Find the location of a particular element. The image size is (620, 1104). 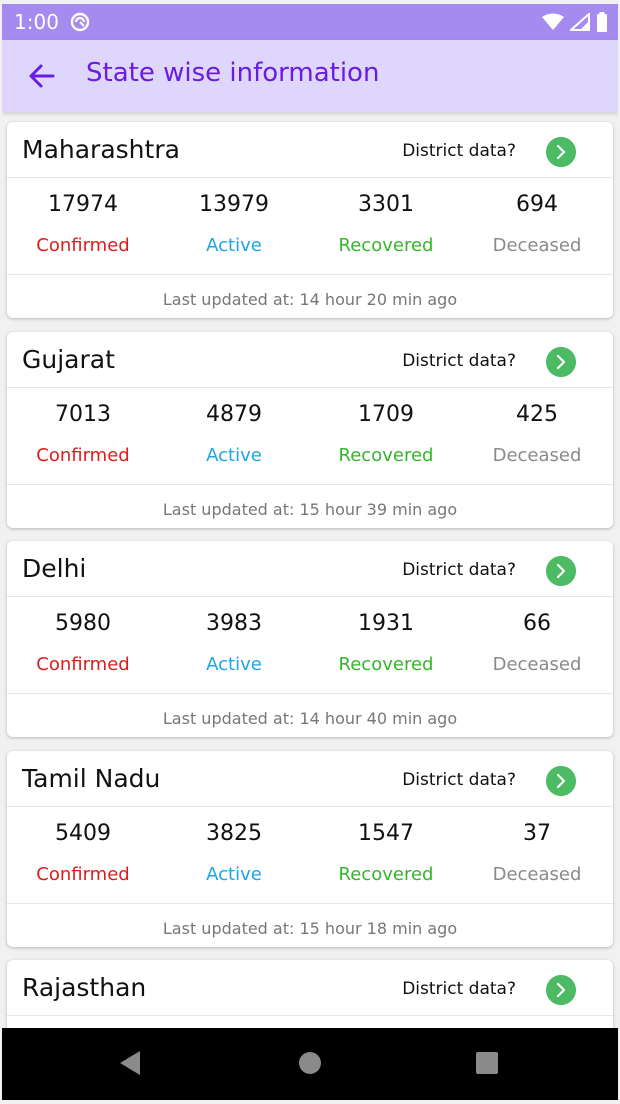

recovered-value: 1709 is located at coordinates (386, 414).